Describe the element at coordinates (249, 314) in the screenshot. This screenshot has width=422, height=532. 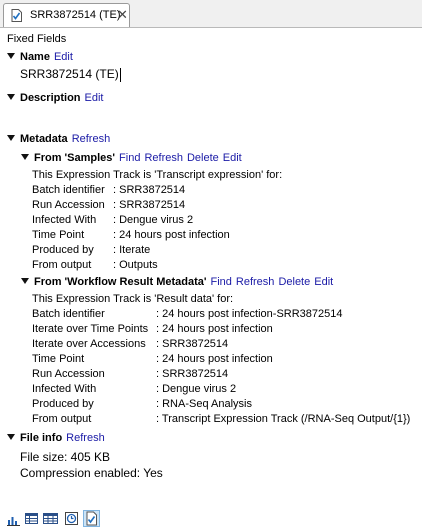
I see `metadata-field-value: : 24 hours post infection-SRR3872514` at that location.